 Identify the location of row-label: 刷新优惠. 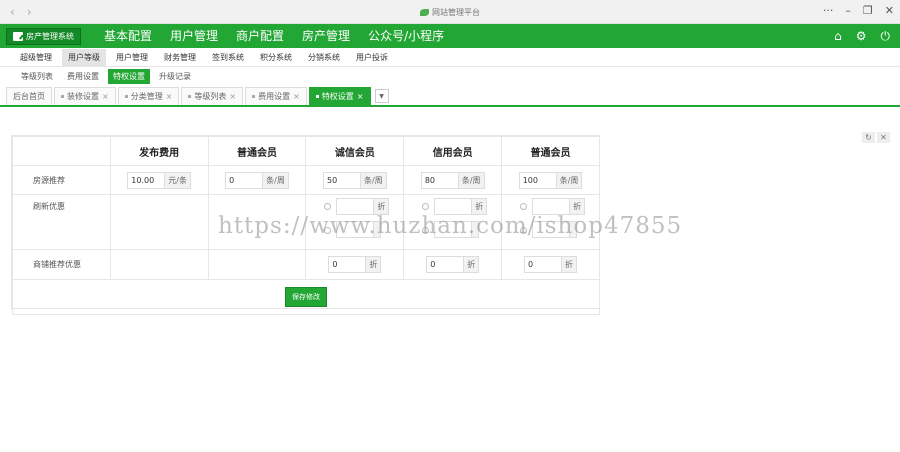
(61, 222).